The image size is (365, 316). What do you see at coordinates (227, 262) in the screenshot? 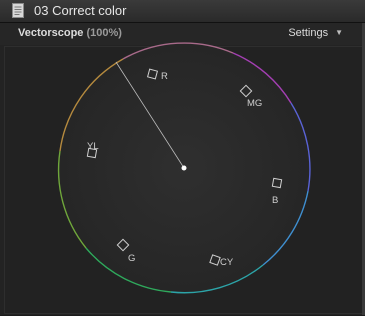
I see `target-label-cy: CY` at bounding box center [227, 262].